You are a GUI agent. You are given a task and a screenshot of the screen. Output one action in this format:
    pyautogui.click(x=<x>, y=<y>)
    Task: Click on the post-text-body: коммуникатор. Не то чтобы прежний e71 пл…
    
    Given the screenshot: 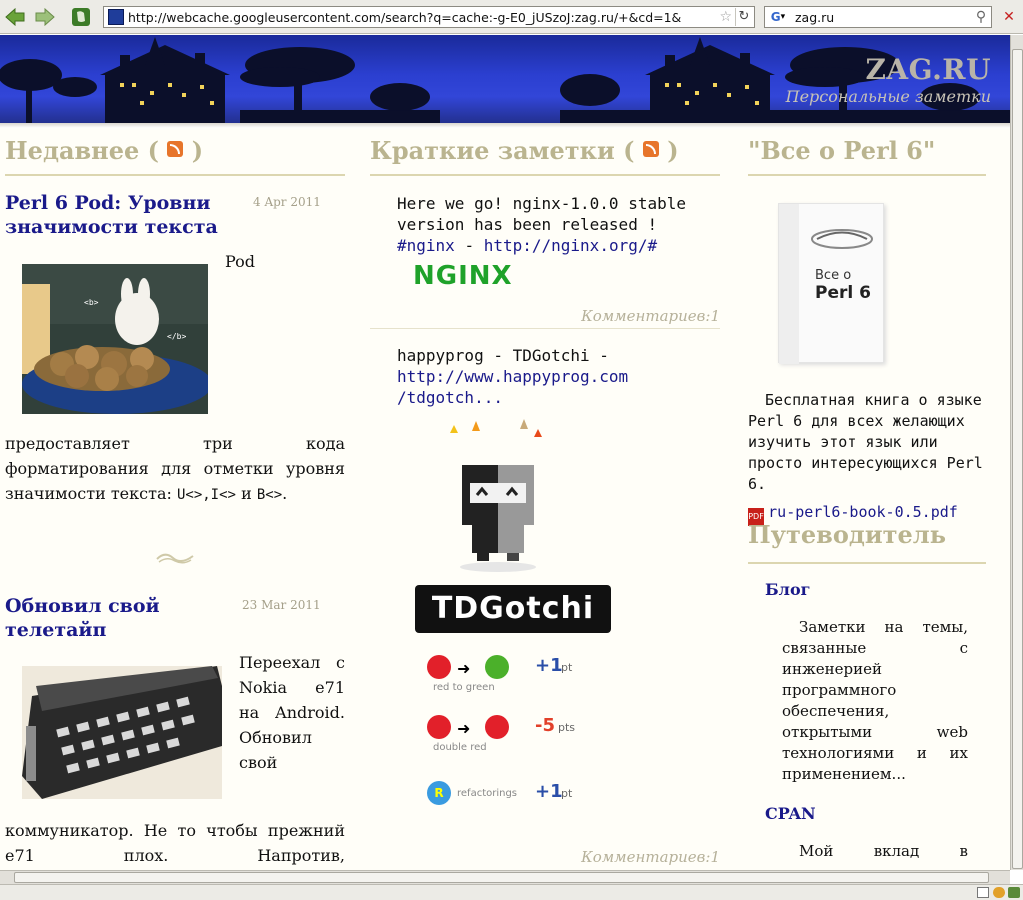 What is the action you would take?
    pyautogui.click(x=175, y=843)
    